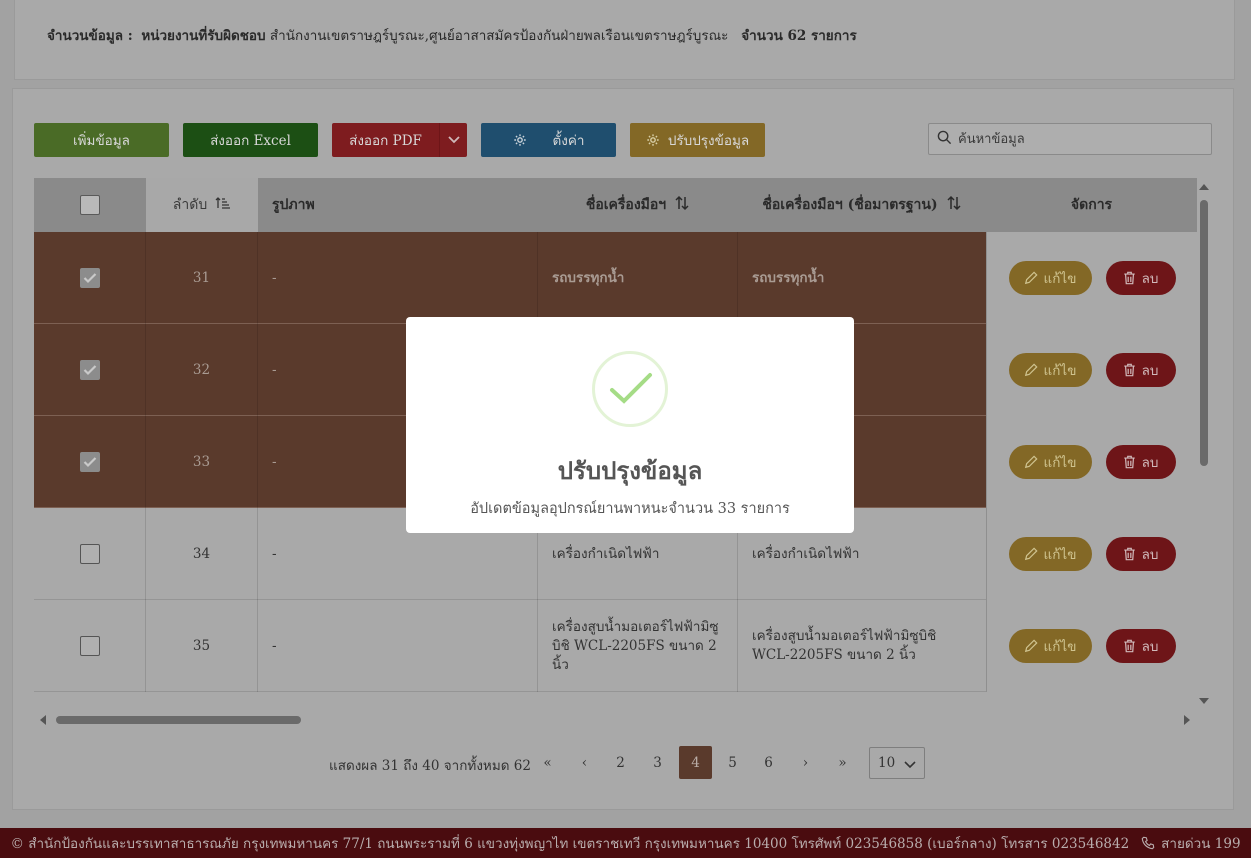  Describe the element at coordinates (1201, 844) in the screenshot. I see `footer-hotline: สายด่วน 199` at that location.